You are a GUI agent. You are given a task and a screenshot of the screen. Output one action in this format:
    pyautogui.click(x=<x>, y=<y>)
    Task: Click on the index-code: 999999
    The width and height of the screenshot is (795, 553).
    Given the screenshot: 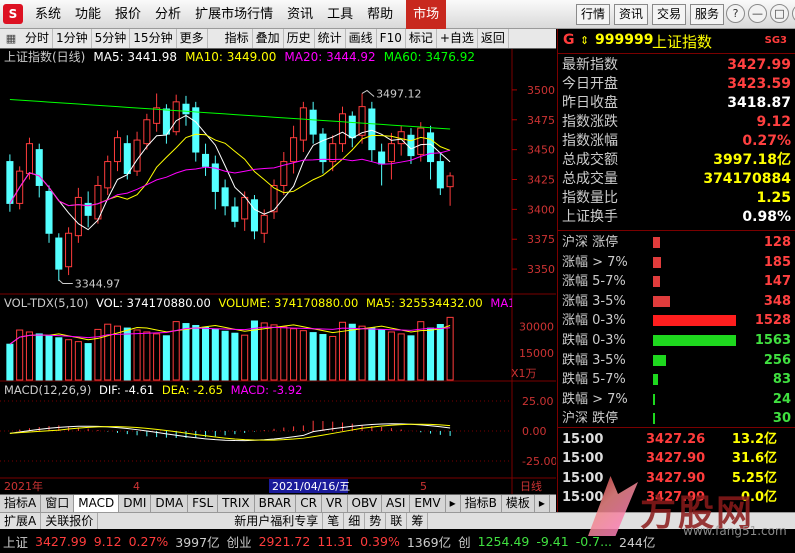 What is the action you would take?
    pyautogui.click(x=624, y=40)
    